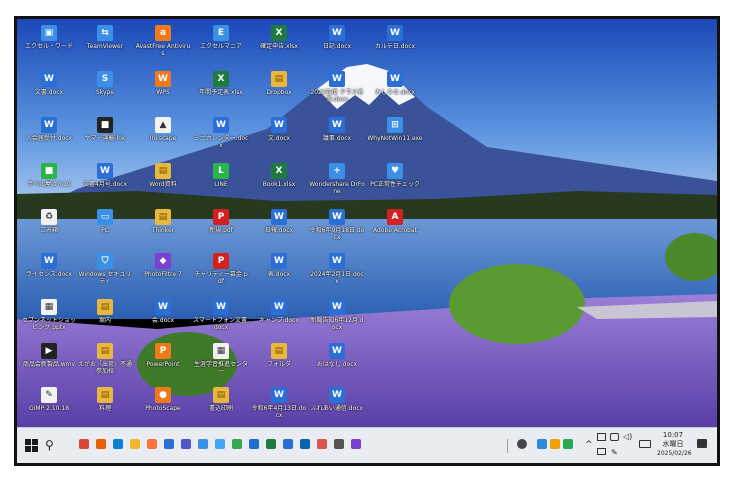 The width and height of the screenshot is (734, 477). Describe the element at coordinates (221, 231) in the screenshot. I see `desktop-icon: P 新規.pdf` at that location.